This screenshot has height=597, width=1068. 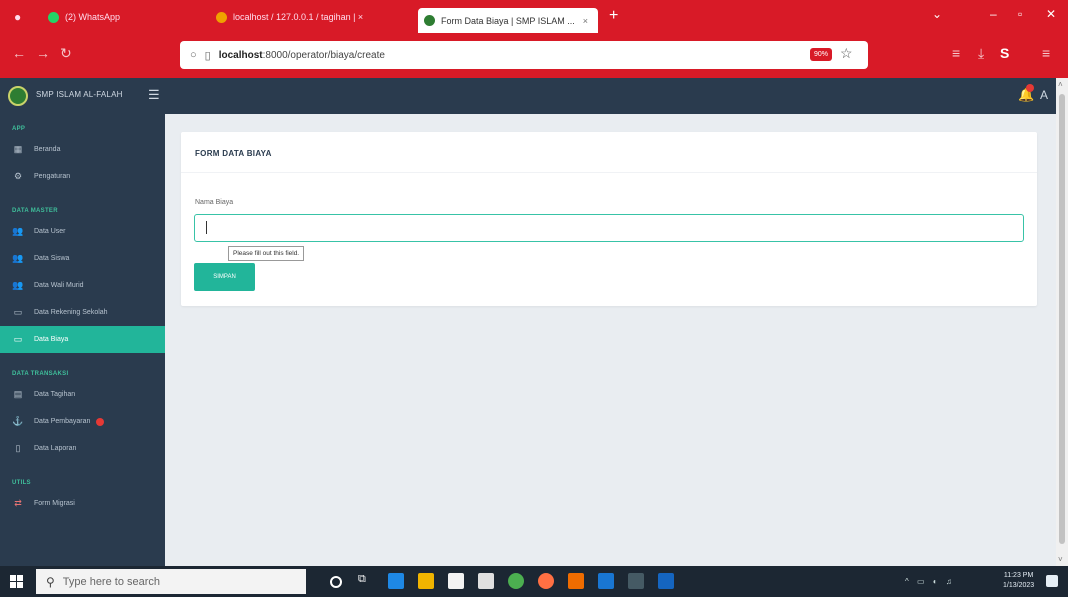 I want to click on sidebar-section-data-master: DATA MASTER, so click(x=35, y=211).